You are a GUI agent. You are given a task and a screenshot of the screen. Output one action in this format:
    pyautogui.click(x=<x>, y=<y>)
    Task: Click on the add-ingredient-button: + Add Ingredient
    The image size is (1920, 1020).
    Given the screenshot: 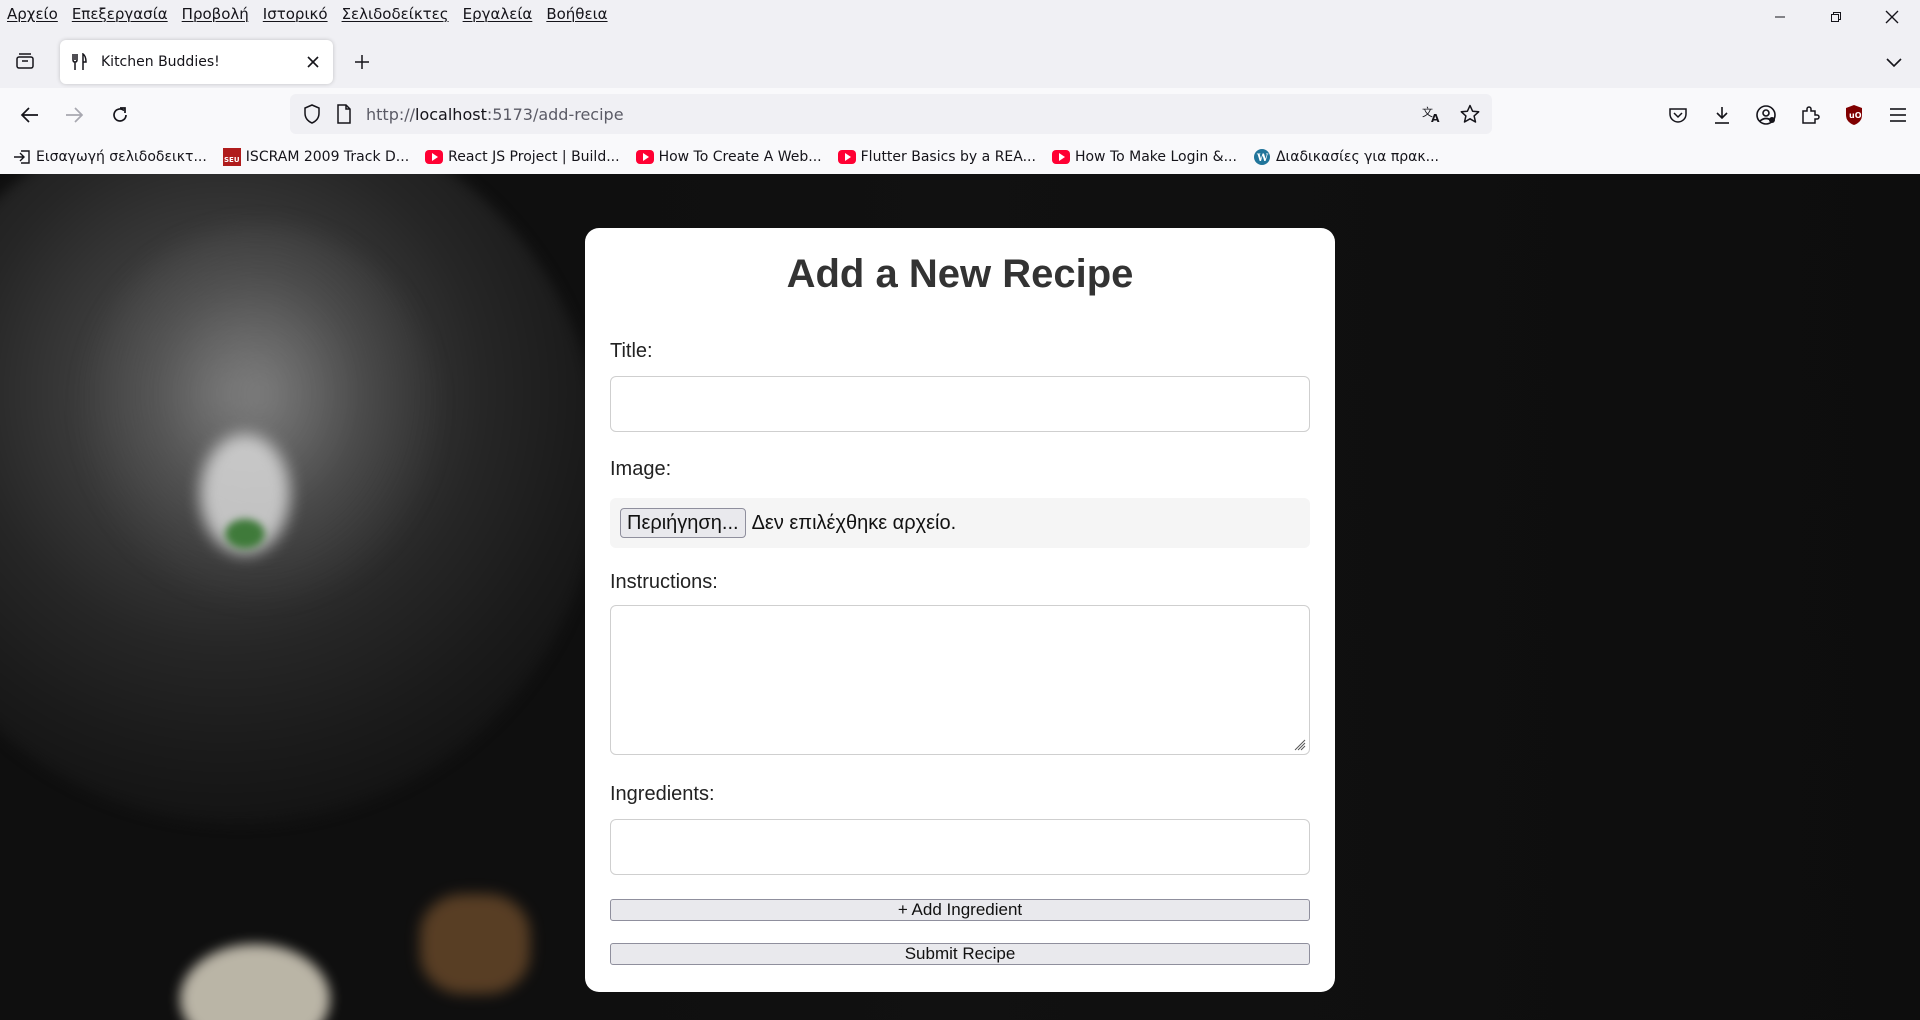 What is the action you would take?
    pyautogui.click(x=960, y=910)
    